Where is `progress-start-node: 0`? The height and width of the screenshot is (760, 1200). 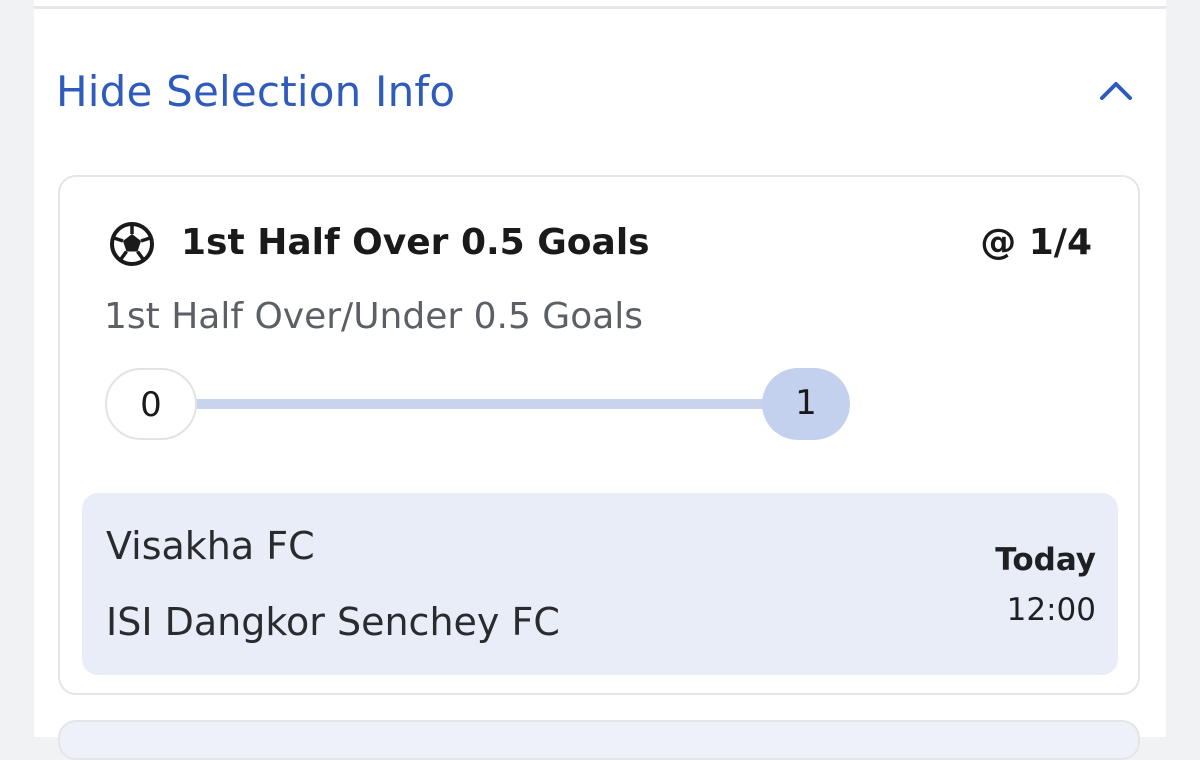 progress-start-node: 0 is located at coordinates (151, 404).